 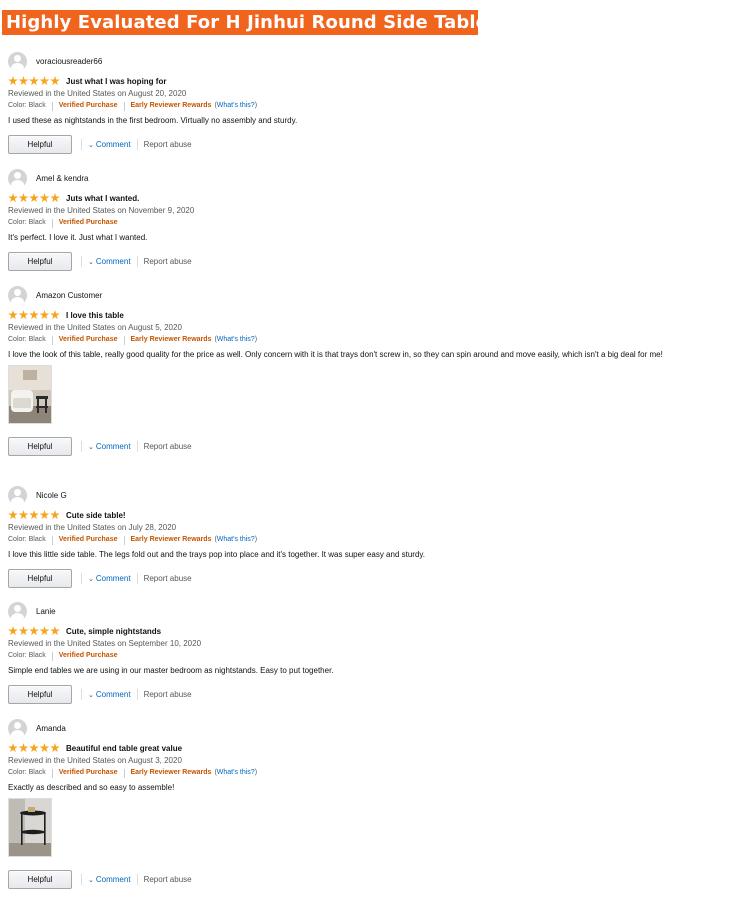 What do you see at coordinates (91, 447) in the screenshot?
I see `chevron-down-icon: ⌄` at bounding box center [91, 447].